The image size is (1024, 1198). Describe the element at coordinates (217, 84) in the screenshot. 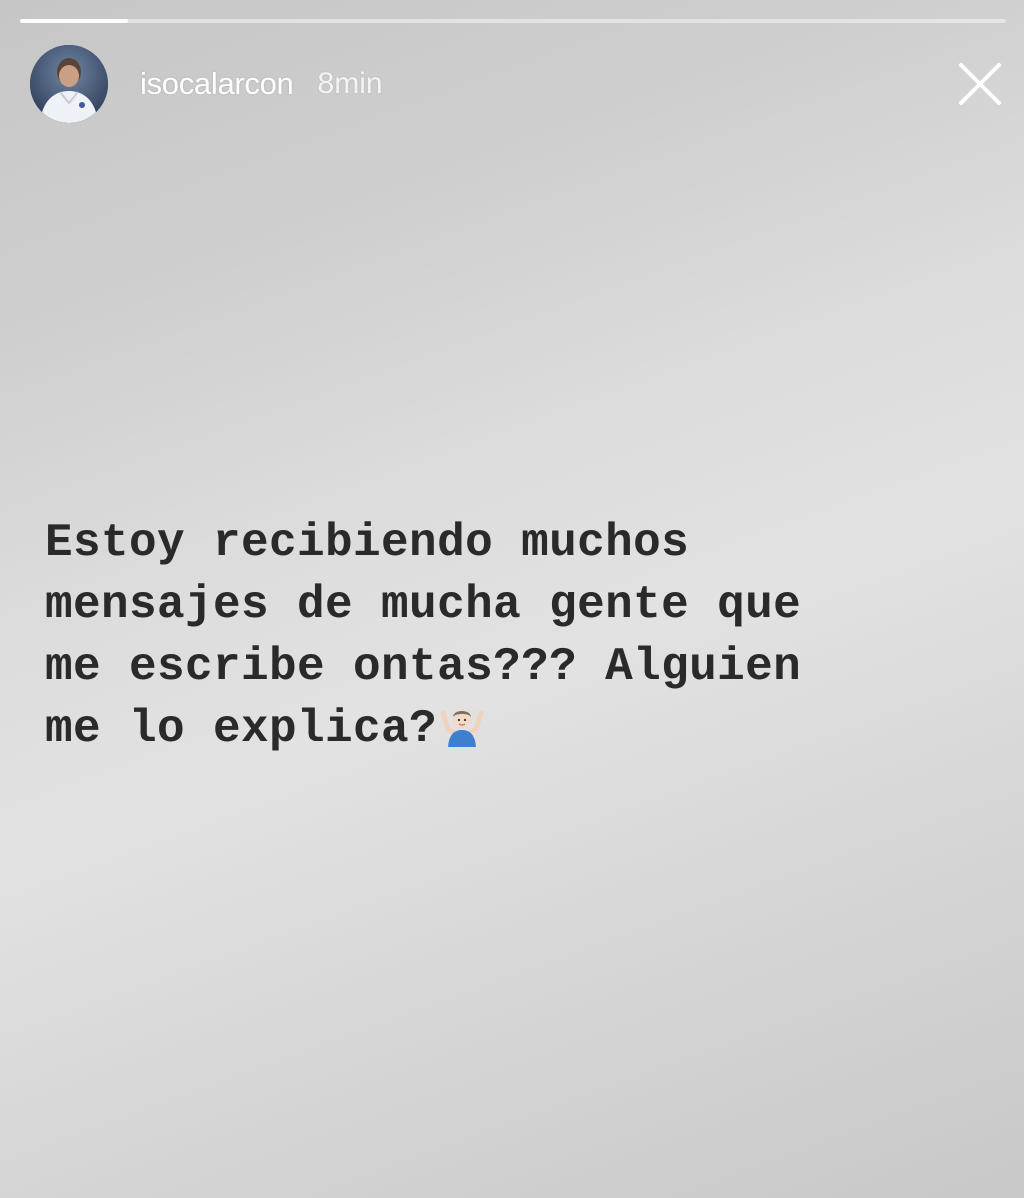

I see `username: isocalarcon` at that location.